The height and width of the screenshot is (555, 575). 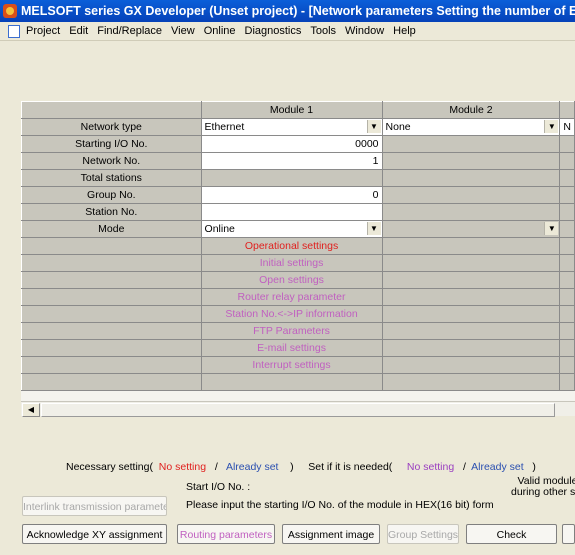 I want to click on interlink-transmission-parameters-button: Interlink transmission parameters, so click(x=94, y=506).